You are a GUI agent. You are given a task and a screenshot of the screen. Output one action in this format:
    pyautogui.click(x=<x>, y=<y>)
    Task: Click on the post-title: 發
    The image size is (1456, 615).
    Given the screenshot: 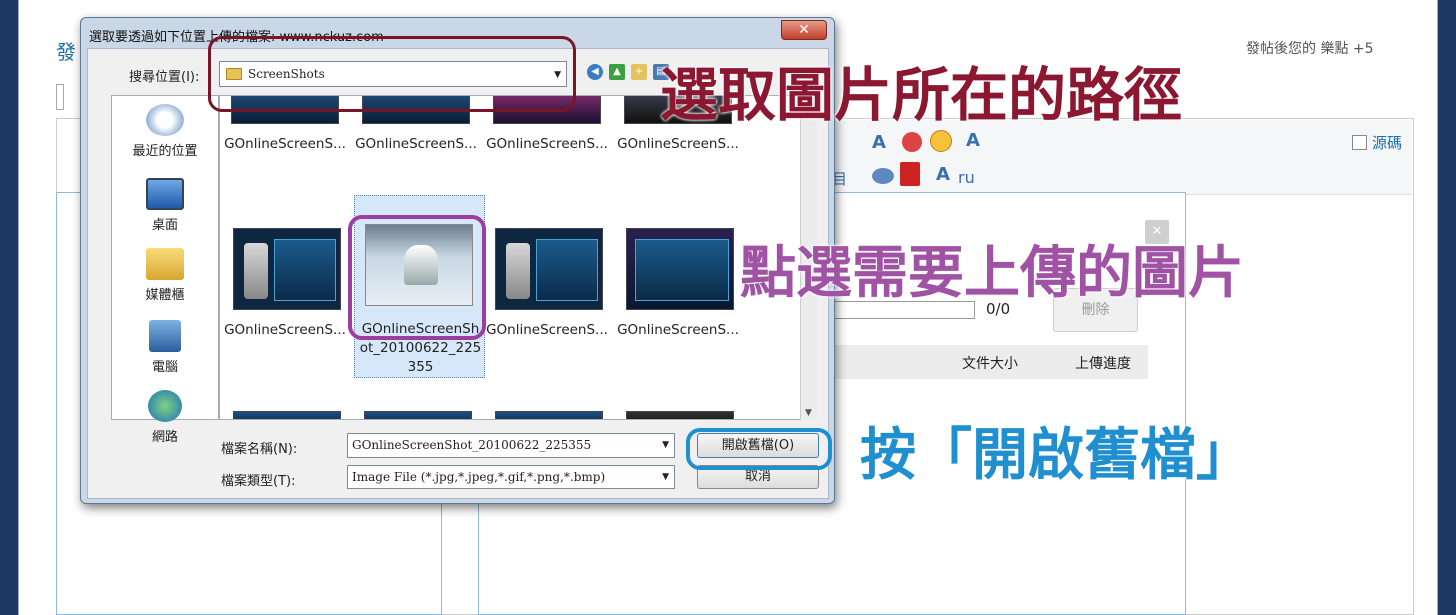 What is the action you would take?
    pyautogui.click(x=66, y=52)
    